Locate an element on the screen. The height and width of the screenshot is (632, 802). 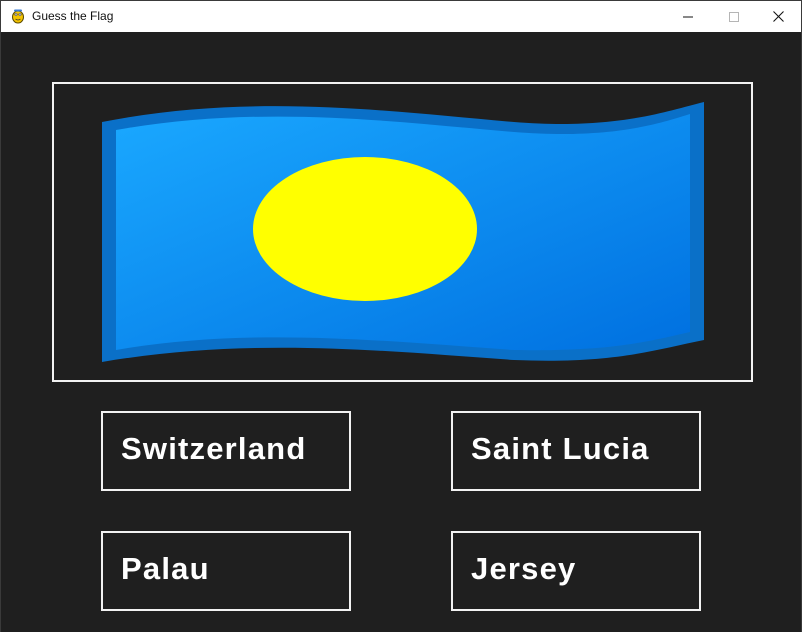
close-button is located at coordinates (778, 16).